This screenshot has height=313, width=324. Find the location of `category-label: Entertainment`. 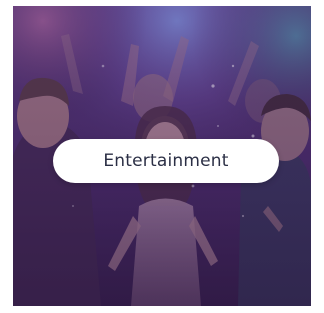

category-label: Entertainment is located at coordinates (166, 161).